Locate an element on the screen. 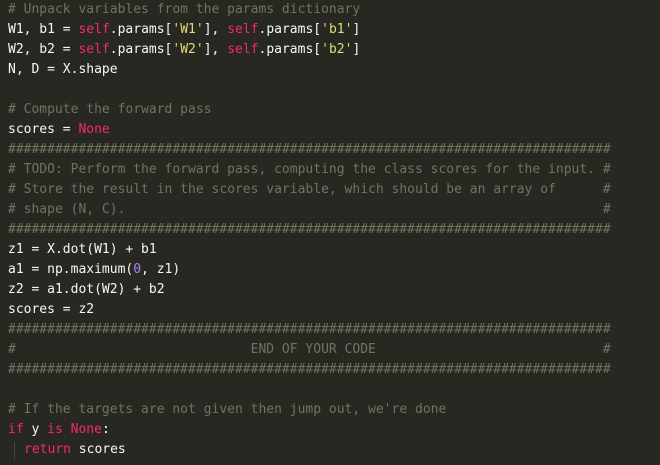  code-token-string: 'W1' is located at coordinates (188, 29).